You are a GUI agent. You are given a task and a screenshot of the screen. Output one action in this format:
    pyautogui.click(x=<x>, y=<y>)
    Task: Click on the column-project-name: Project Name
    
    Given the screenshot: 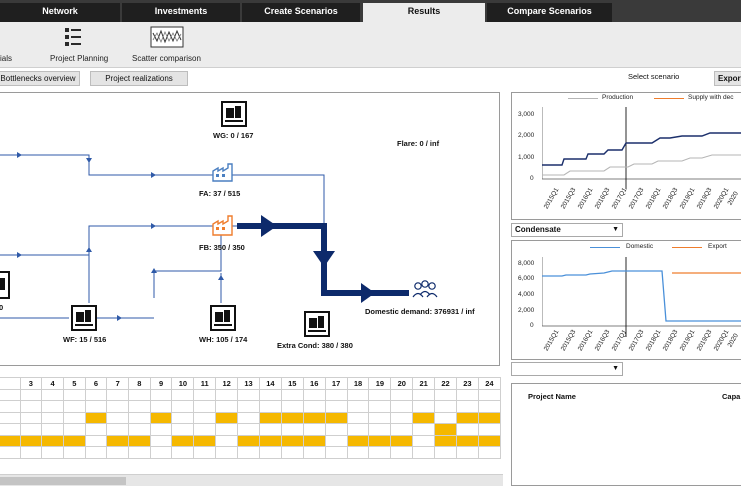 What is the action you would take?
    pyautogui.click(x=552, y=396)
    